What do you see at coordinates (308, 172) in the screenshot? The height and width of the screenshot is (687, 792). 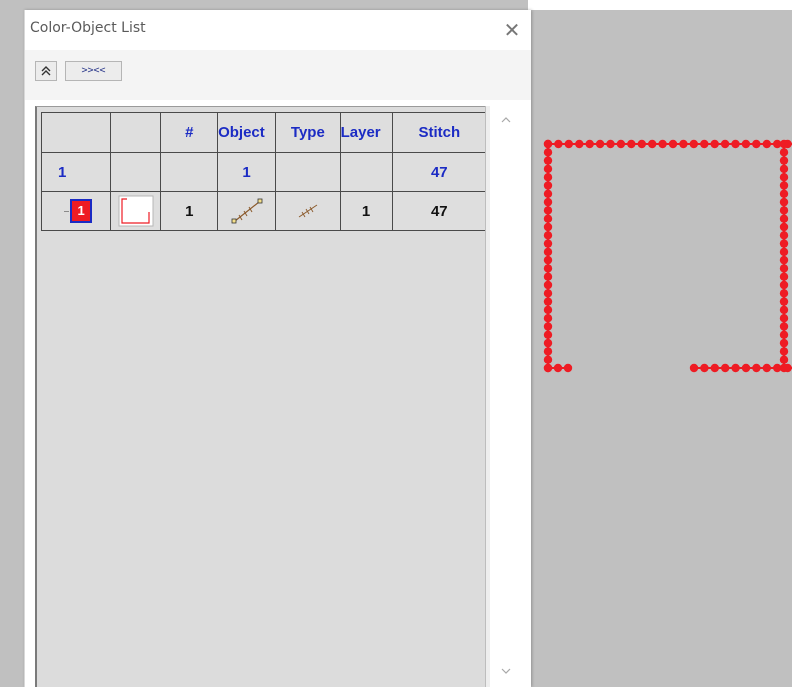 I see `summary-type-cell` at bounding box center [308, 172].